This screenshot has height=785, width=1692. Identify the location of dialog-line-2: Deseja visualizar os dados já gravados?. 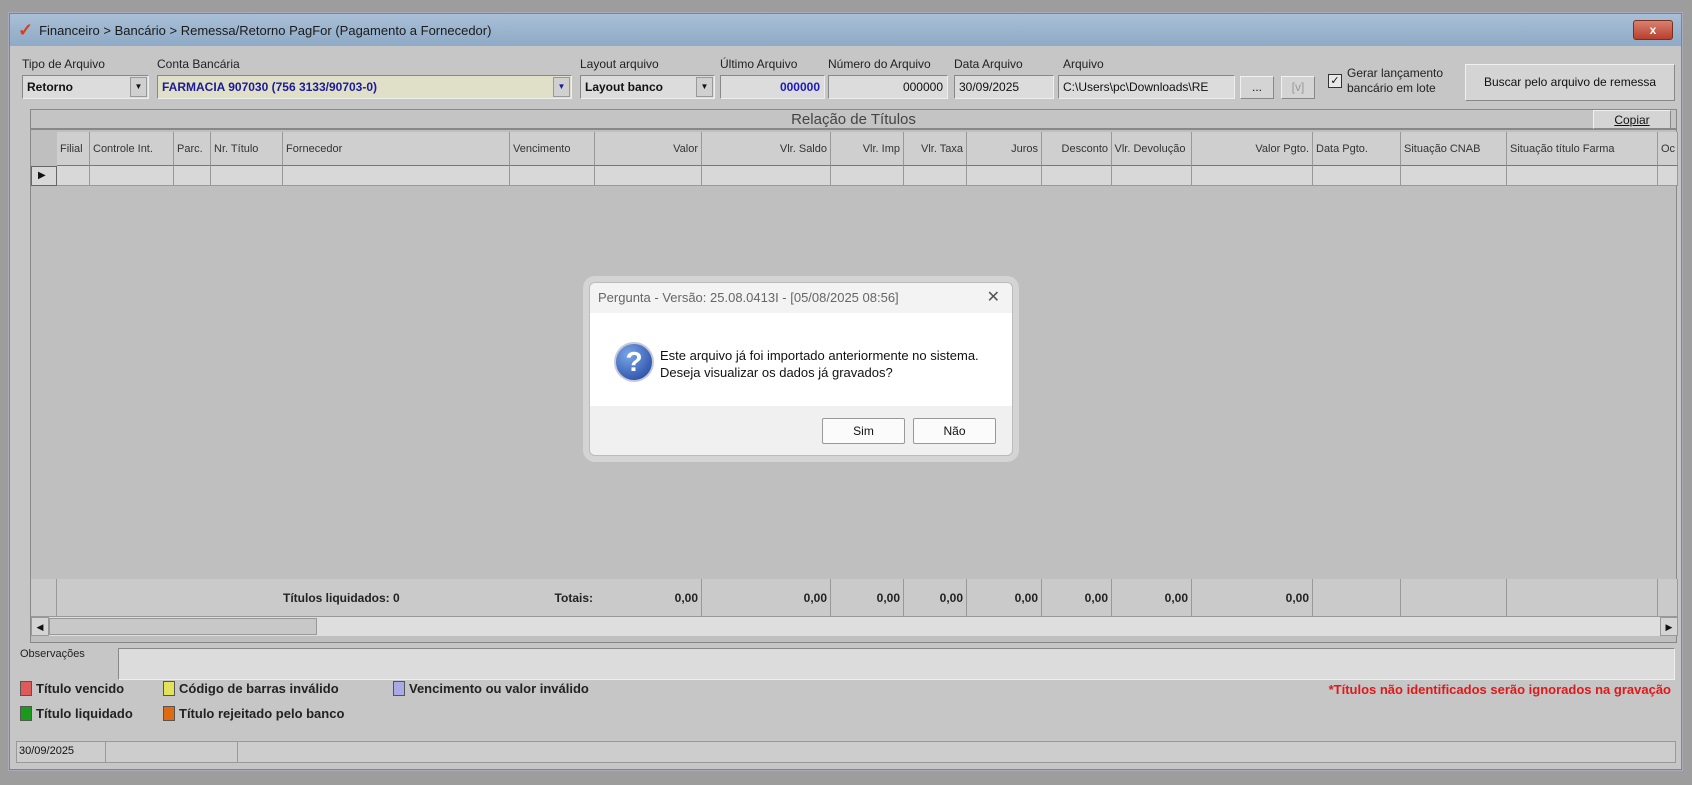
(776, 372).